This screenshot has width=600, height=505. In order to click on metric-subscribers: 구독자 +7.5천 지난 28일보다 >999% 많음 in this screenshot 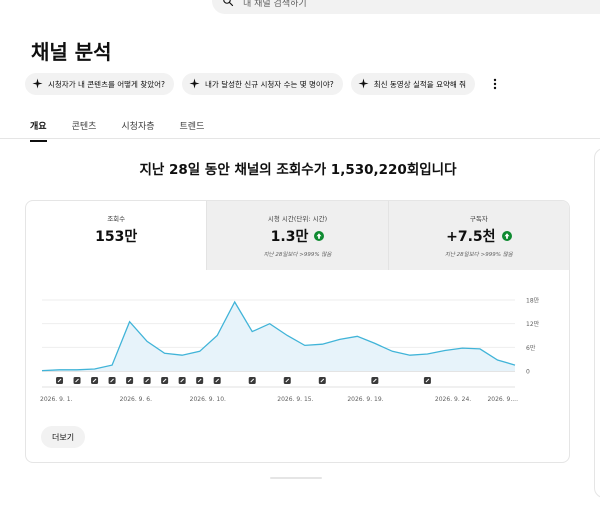, I will do `click(478, 235)`.